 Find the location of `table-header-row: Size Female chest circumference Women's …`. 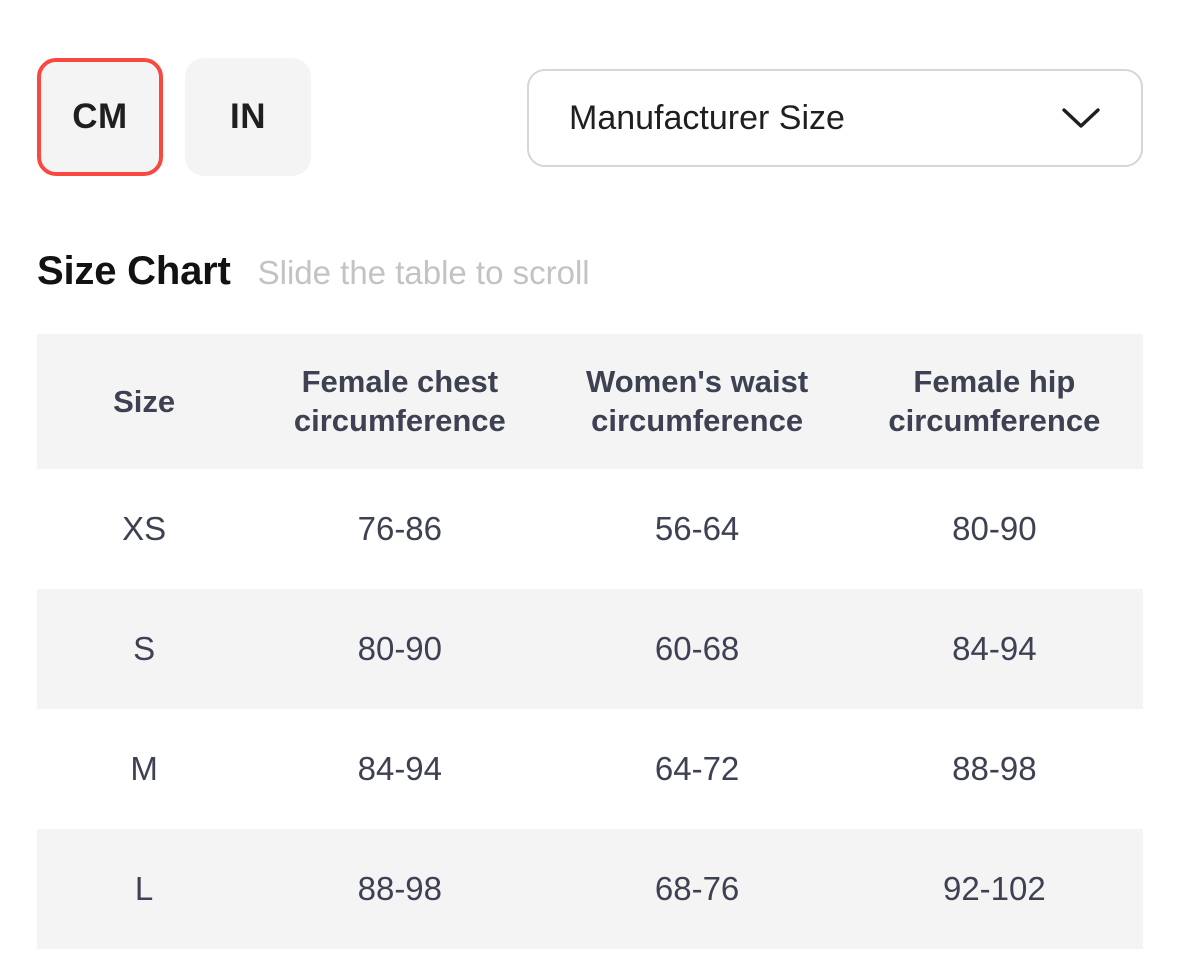

table-header-row: Size Female chest circumference Women's … is located at coordinates (590, 401).